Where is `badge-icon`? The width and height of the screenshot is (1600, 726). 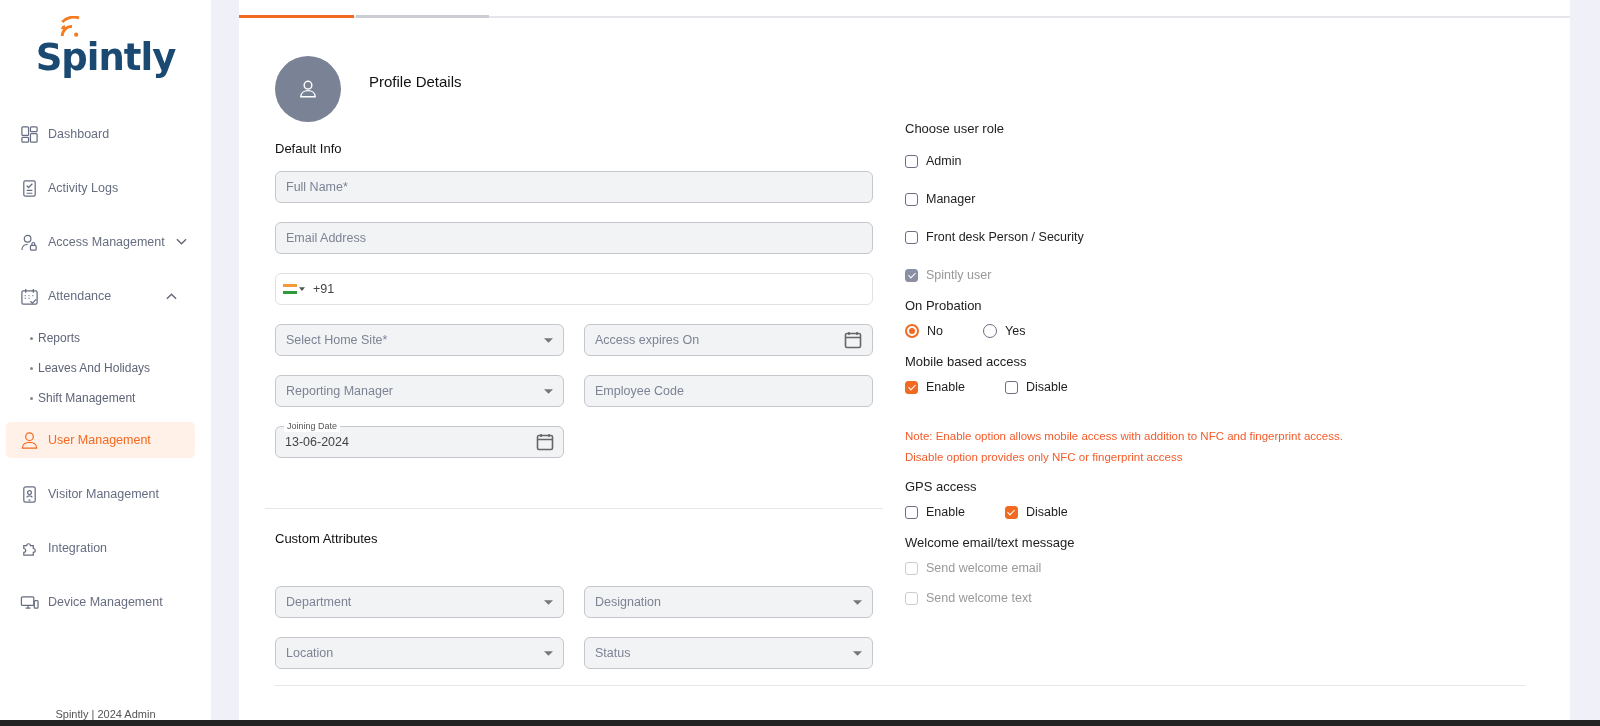
badge-icon is located at coordinates (29, 494).